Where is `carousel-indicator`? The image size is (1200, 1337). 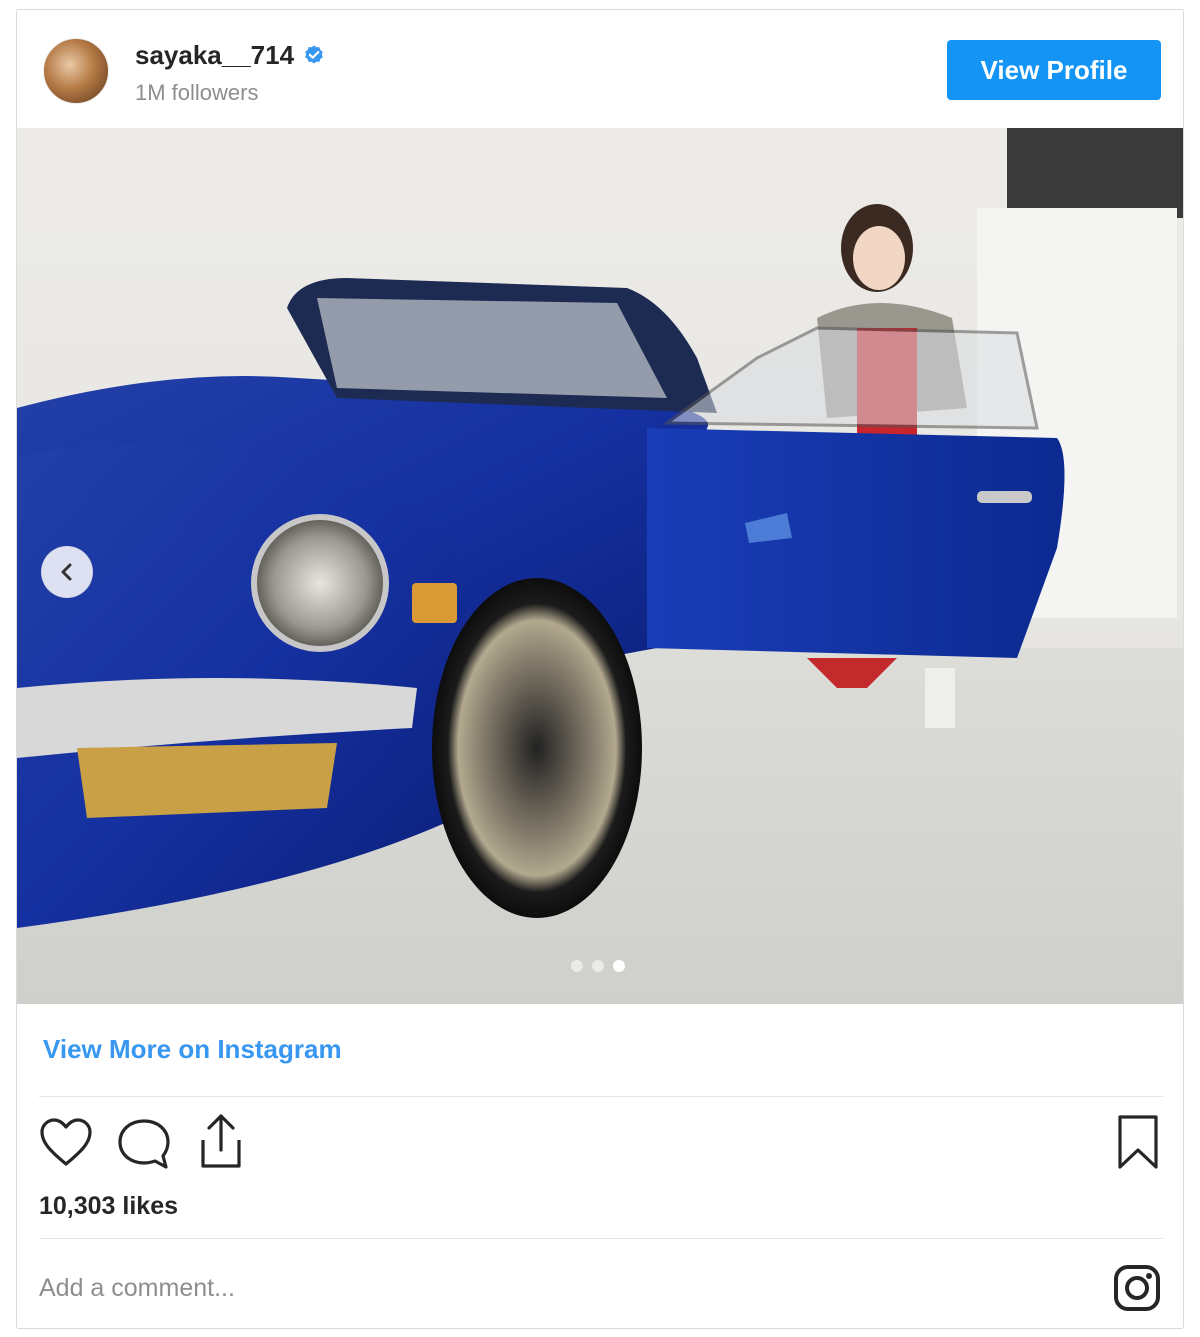
carousel-indicator is located at coordinates (598, 966).